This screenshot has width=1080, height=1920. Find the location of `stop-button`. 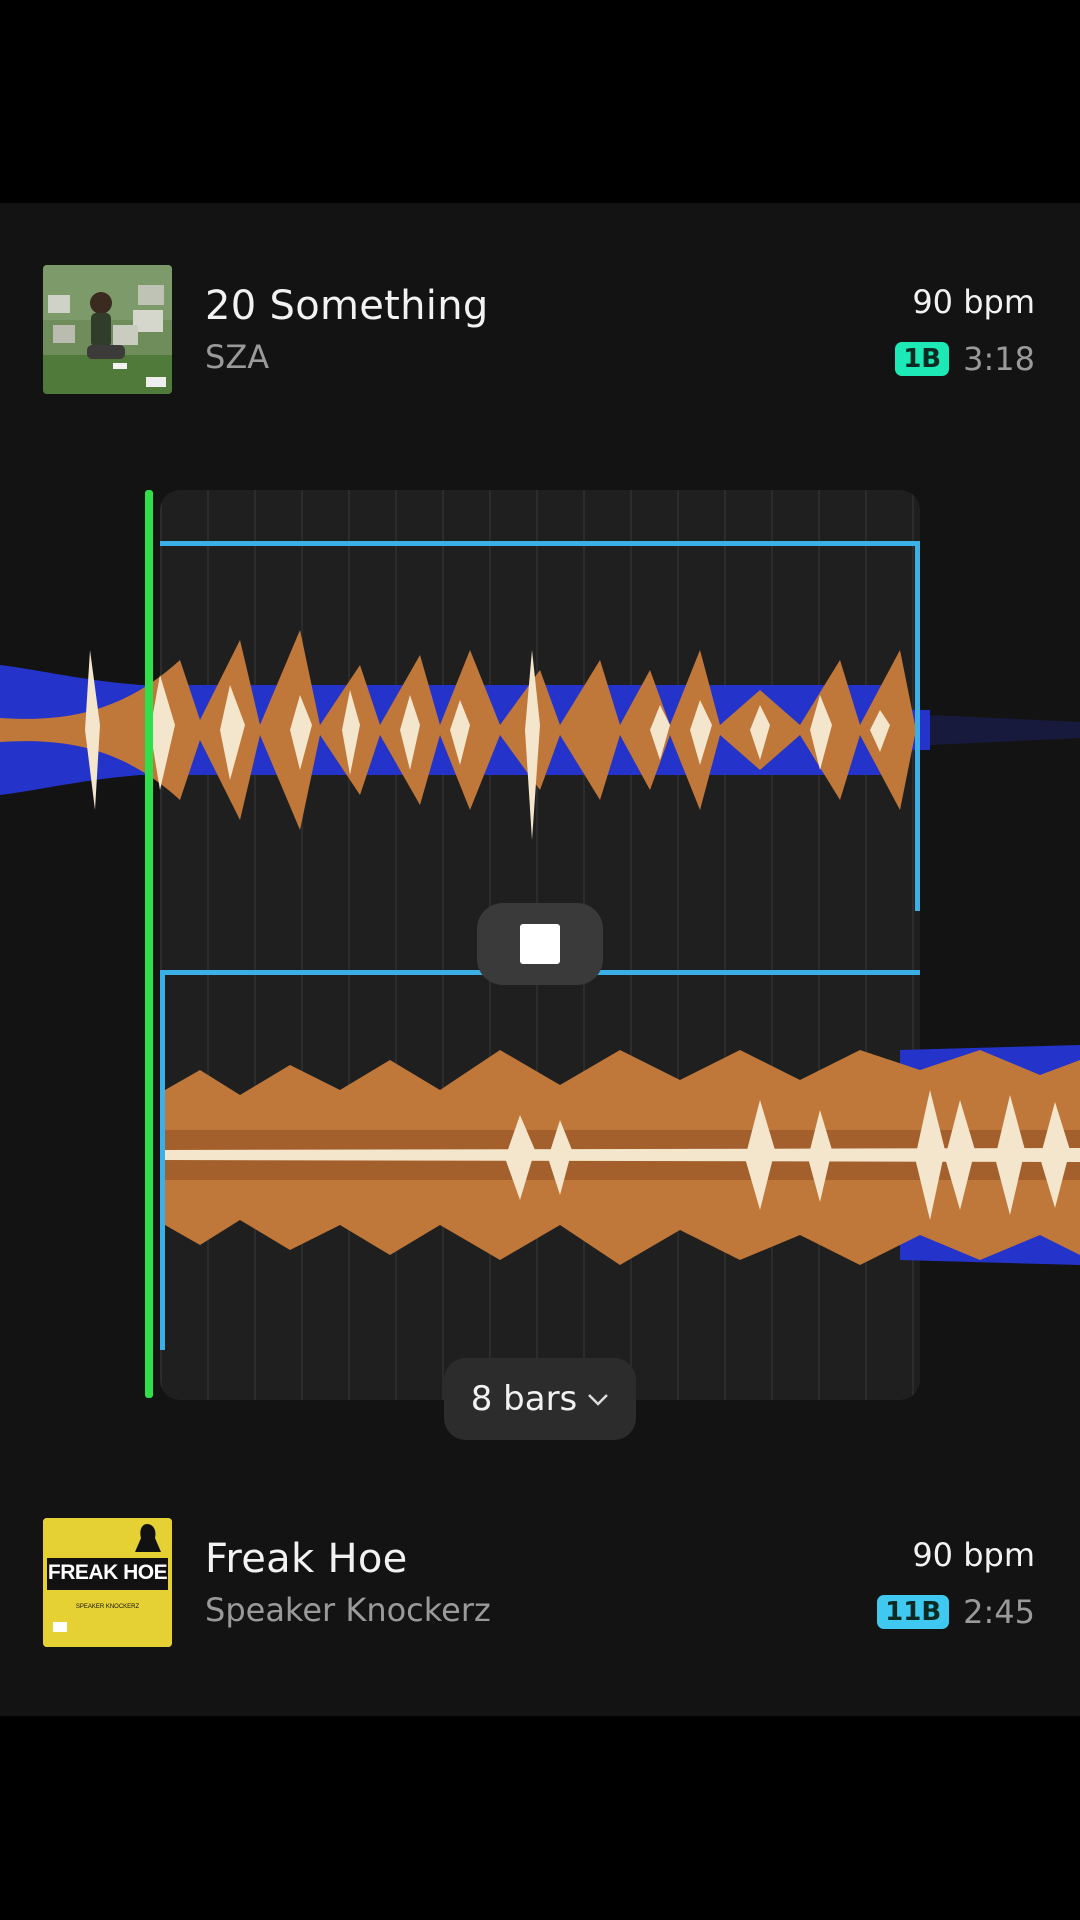

stop-button is located at coordinates (540, 944).